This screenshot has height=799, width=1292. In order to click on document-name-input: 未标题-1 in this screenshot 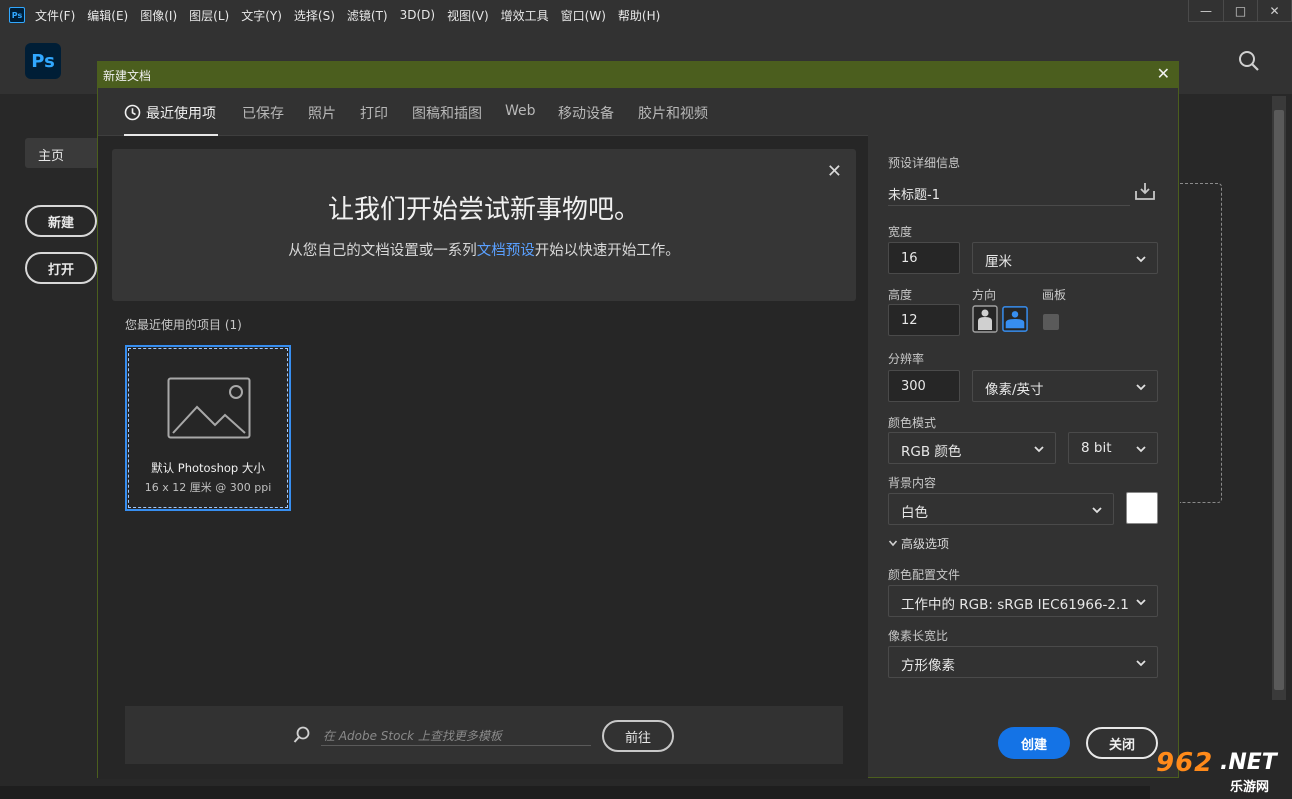, I will do `click(1009, 191)`.